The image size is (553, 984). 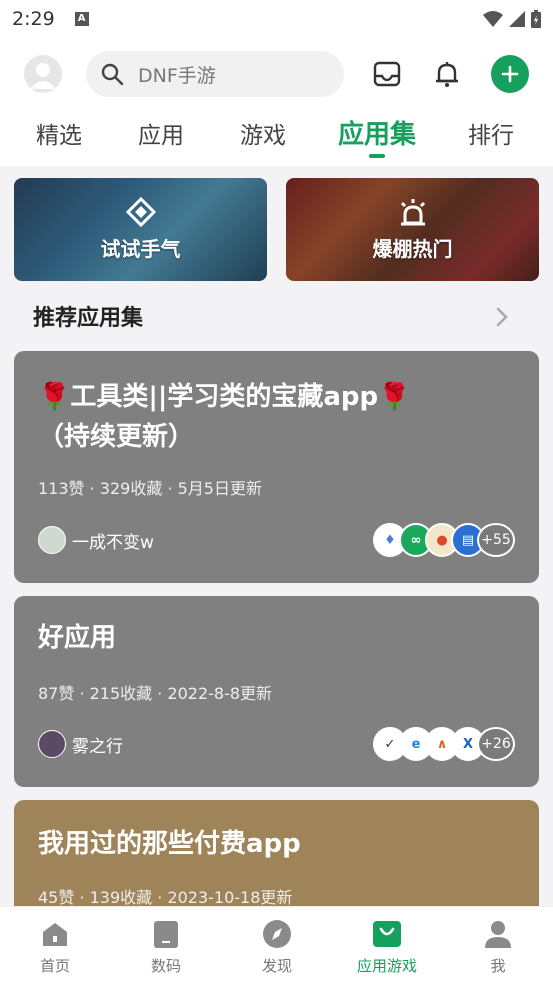 I want to click on author-name: 雾之行, so click(x=97, y=746).